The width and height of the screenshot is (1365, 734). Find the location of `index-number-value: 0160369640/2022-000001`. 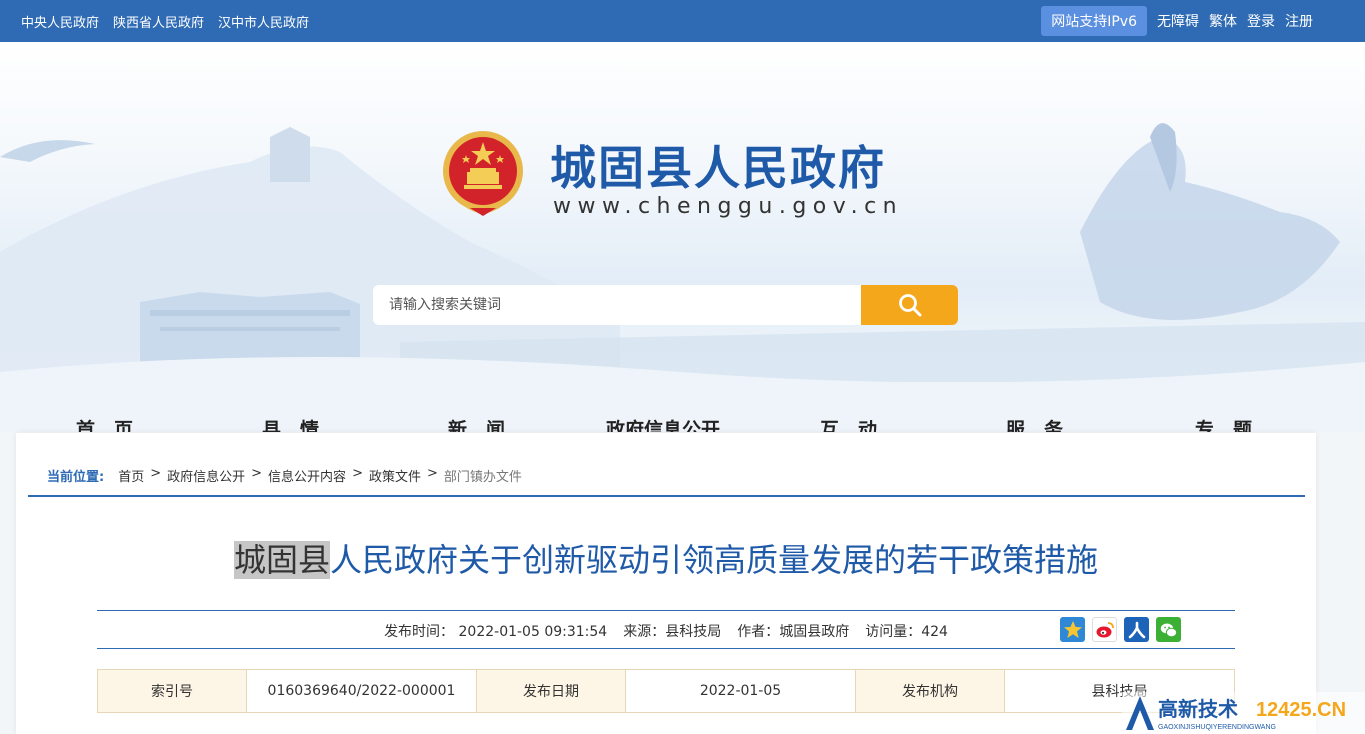

index-number-value: 0160369640/2022-000001 is located at coordinates (361, 691).